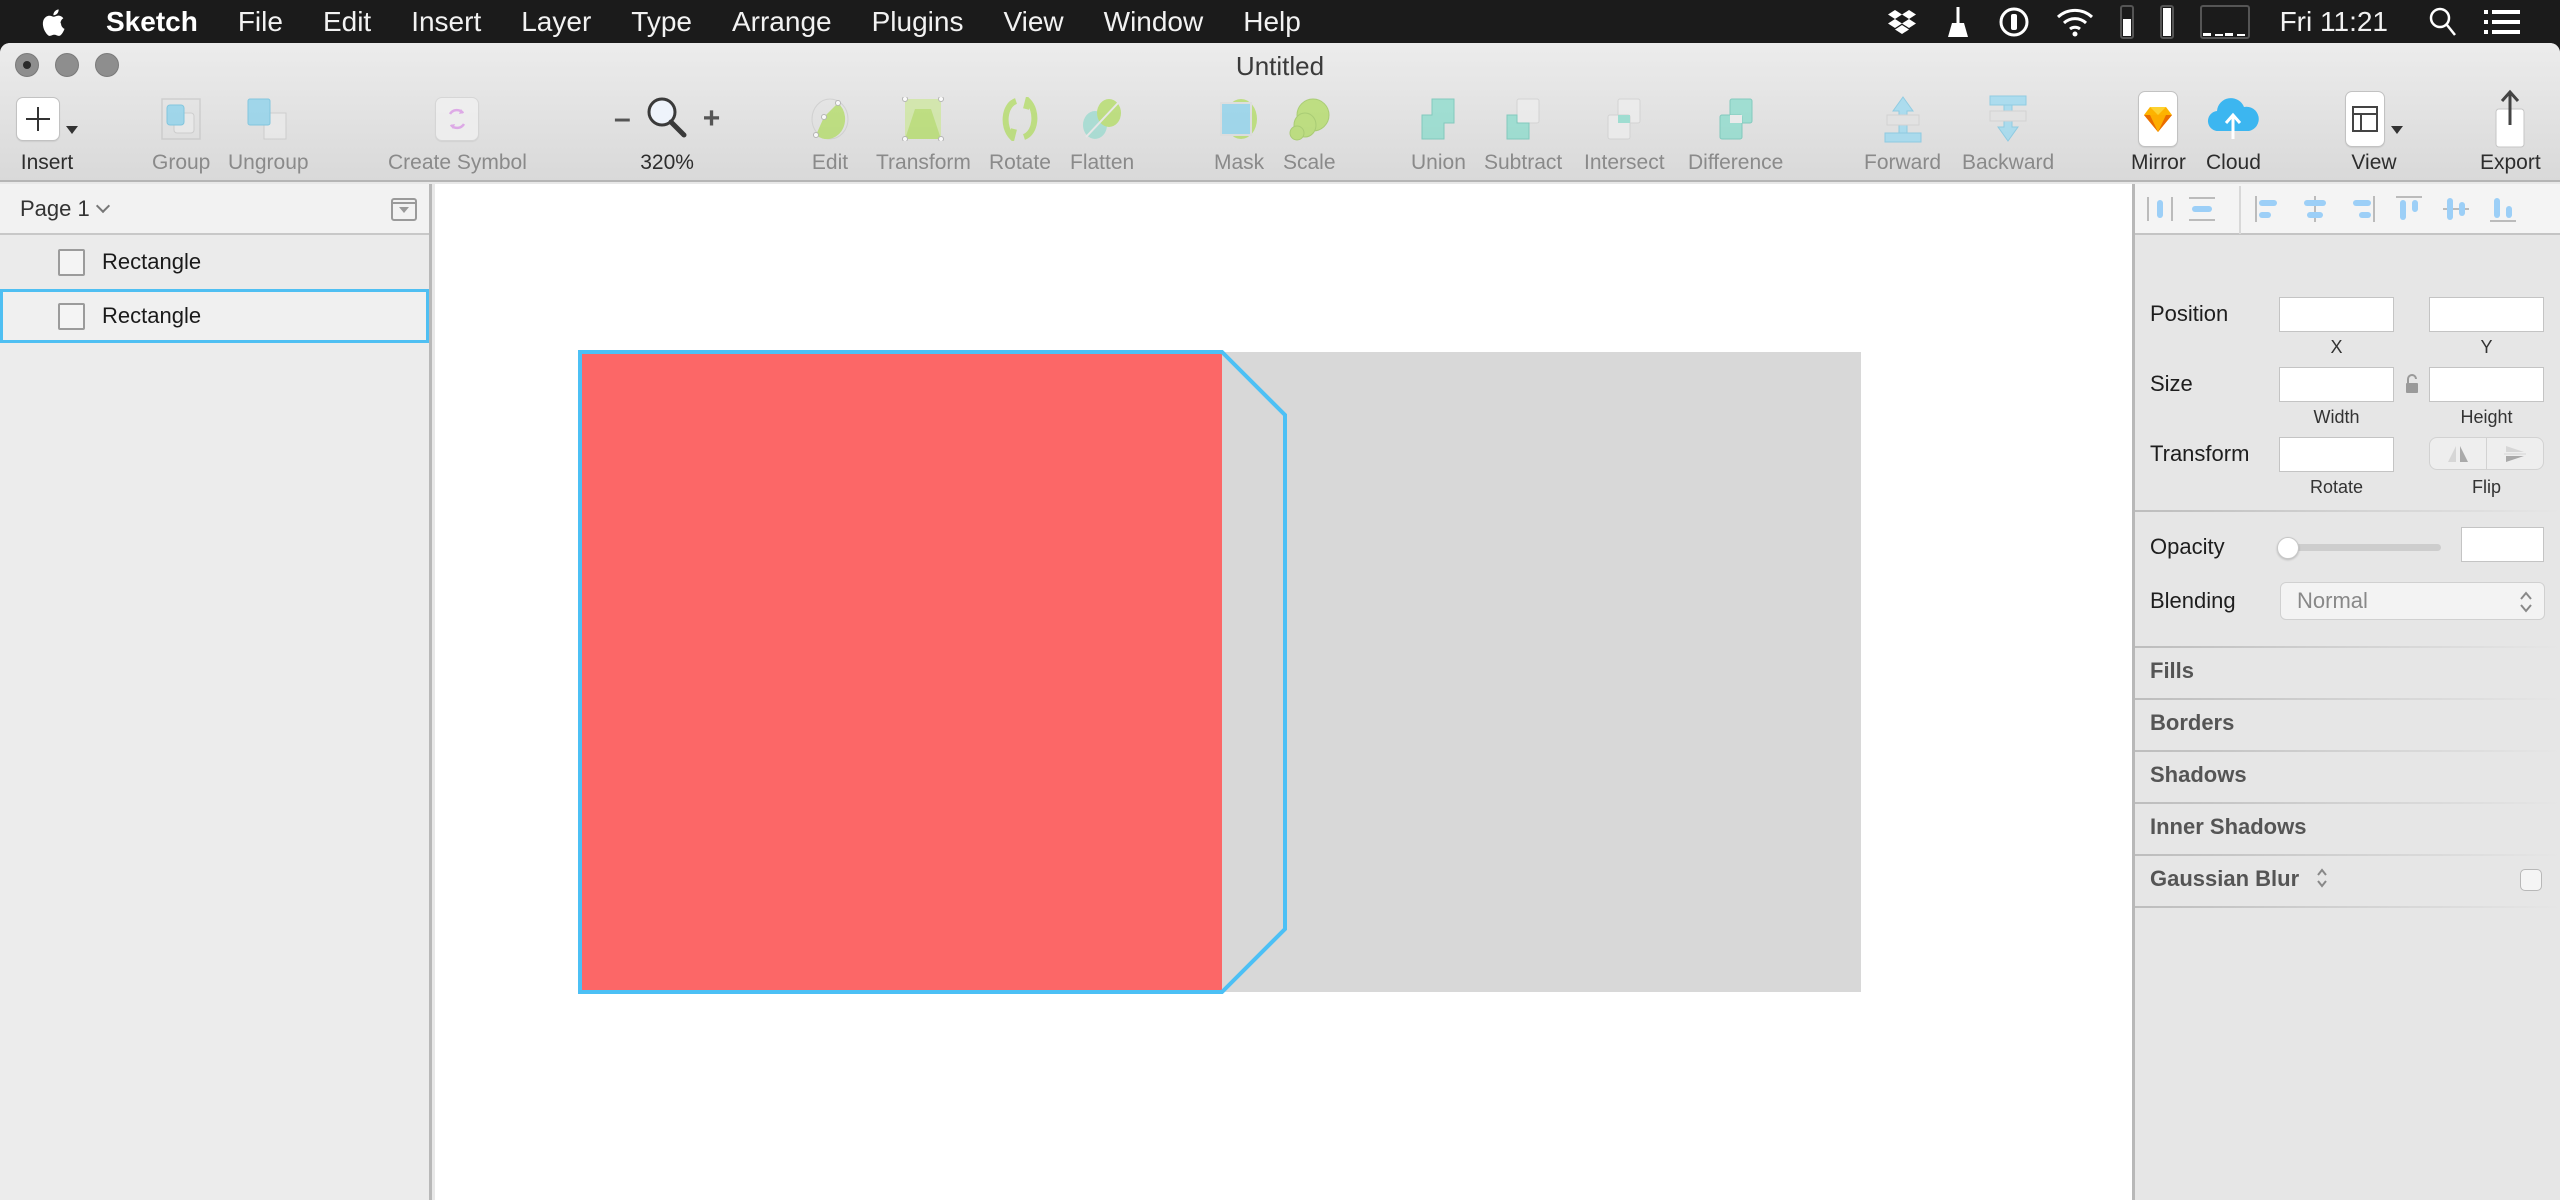  Describe the element at coordinates (2336, 384) in the screenshot. I see `width-input` at that location.